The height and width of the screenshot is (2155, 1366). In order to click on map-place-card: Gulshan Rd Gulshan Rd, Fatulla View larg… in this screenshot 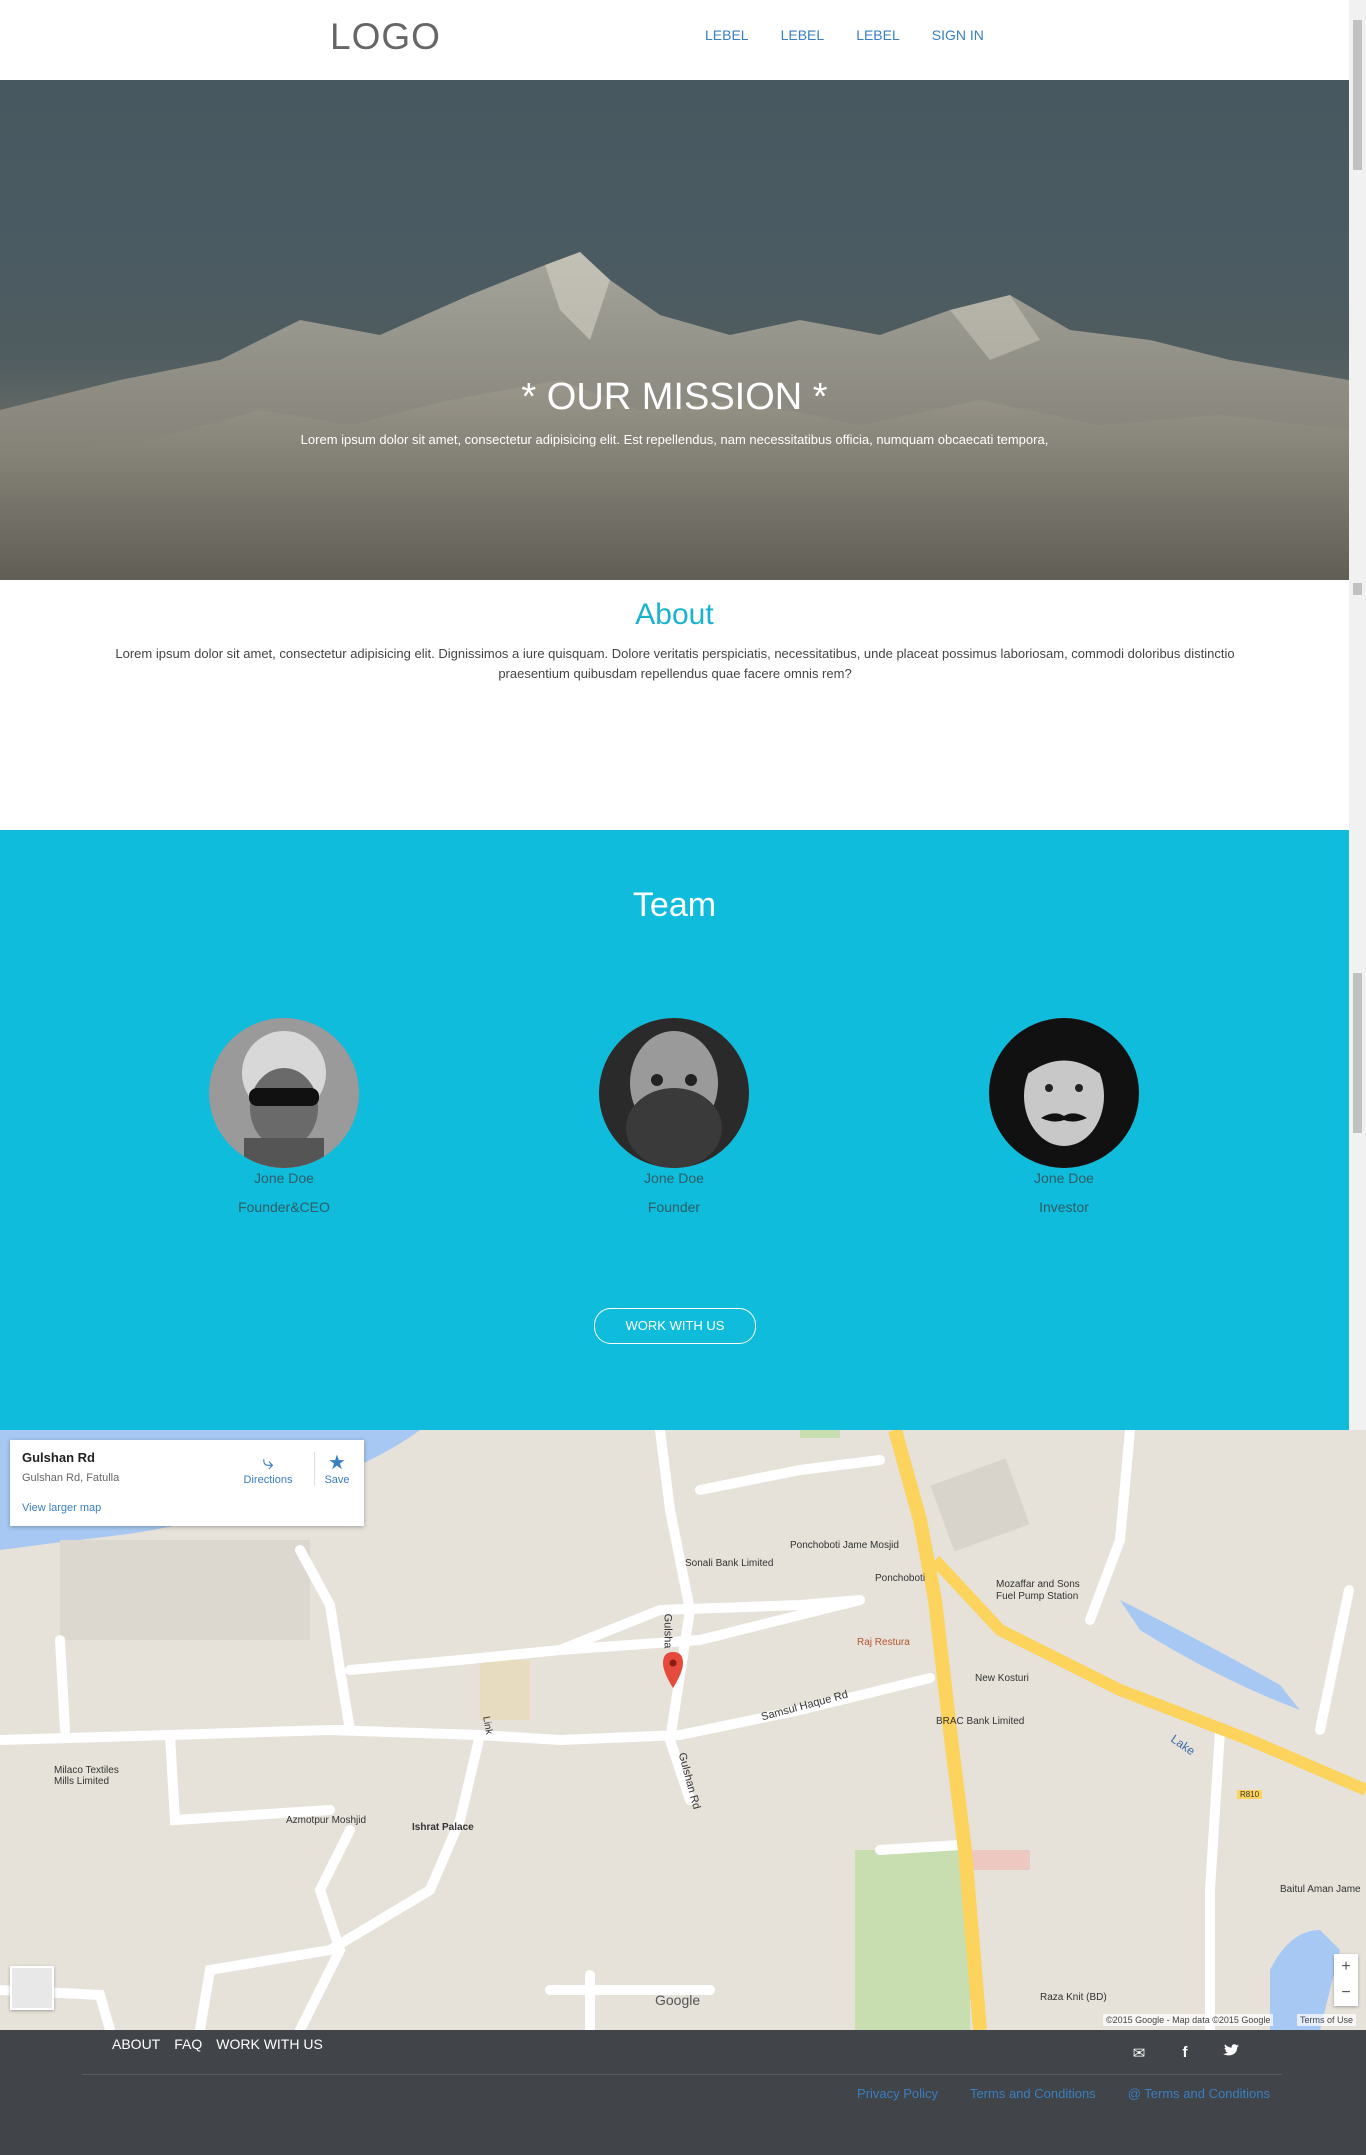, I will do `click(187, 1483)`.